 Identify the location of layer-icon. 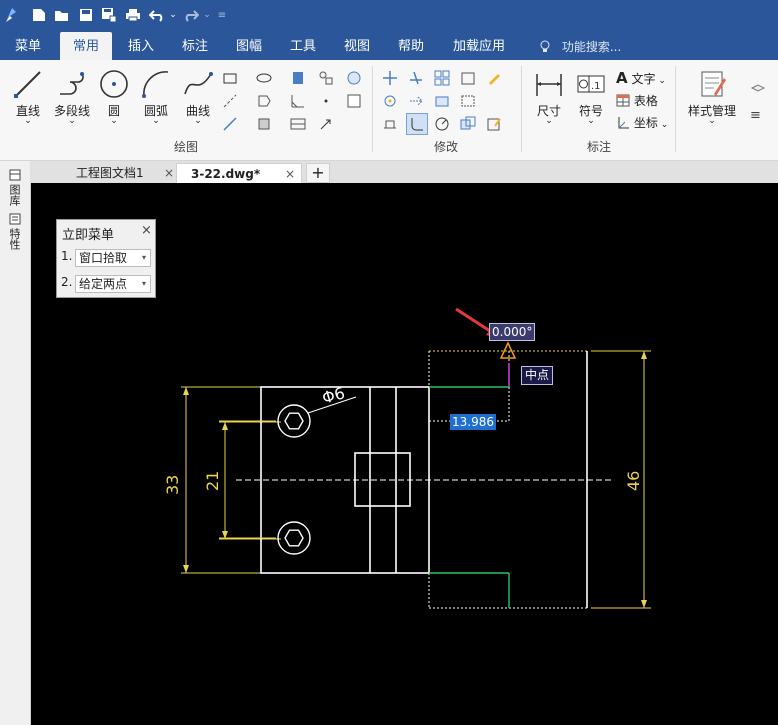
(758, 88).